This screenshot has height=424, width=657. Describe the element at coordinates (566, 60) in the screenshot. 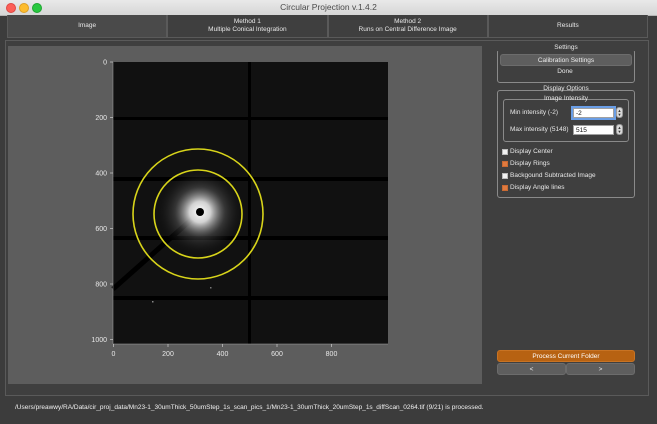

I see `calibration-settings-button: Calibration Settings` at that location.